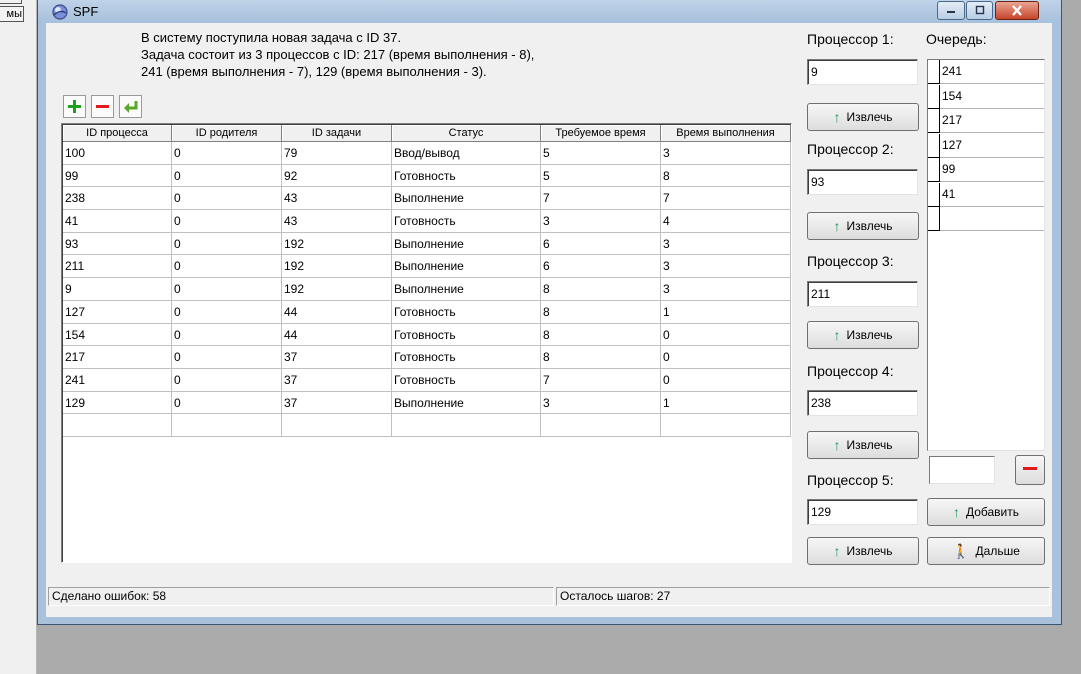 This screenshot has width=1081, height=674. I want to click on table-cell: 100, so click(117, 153).